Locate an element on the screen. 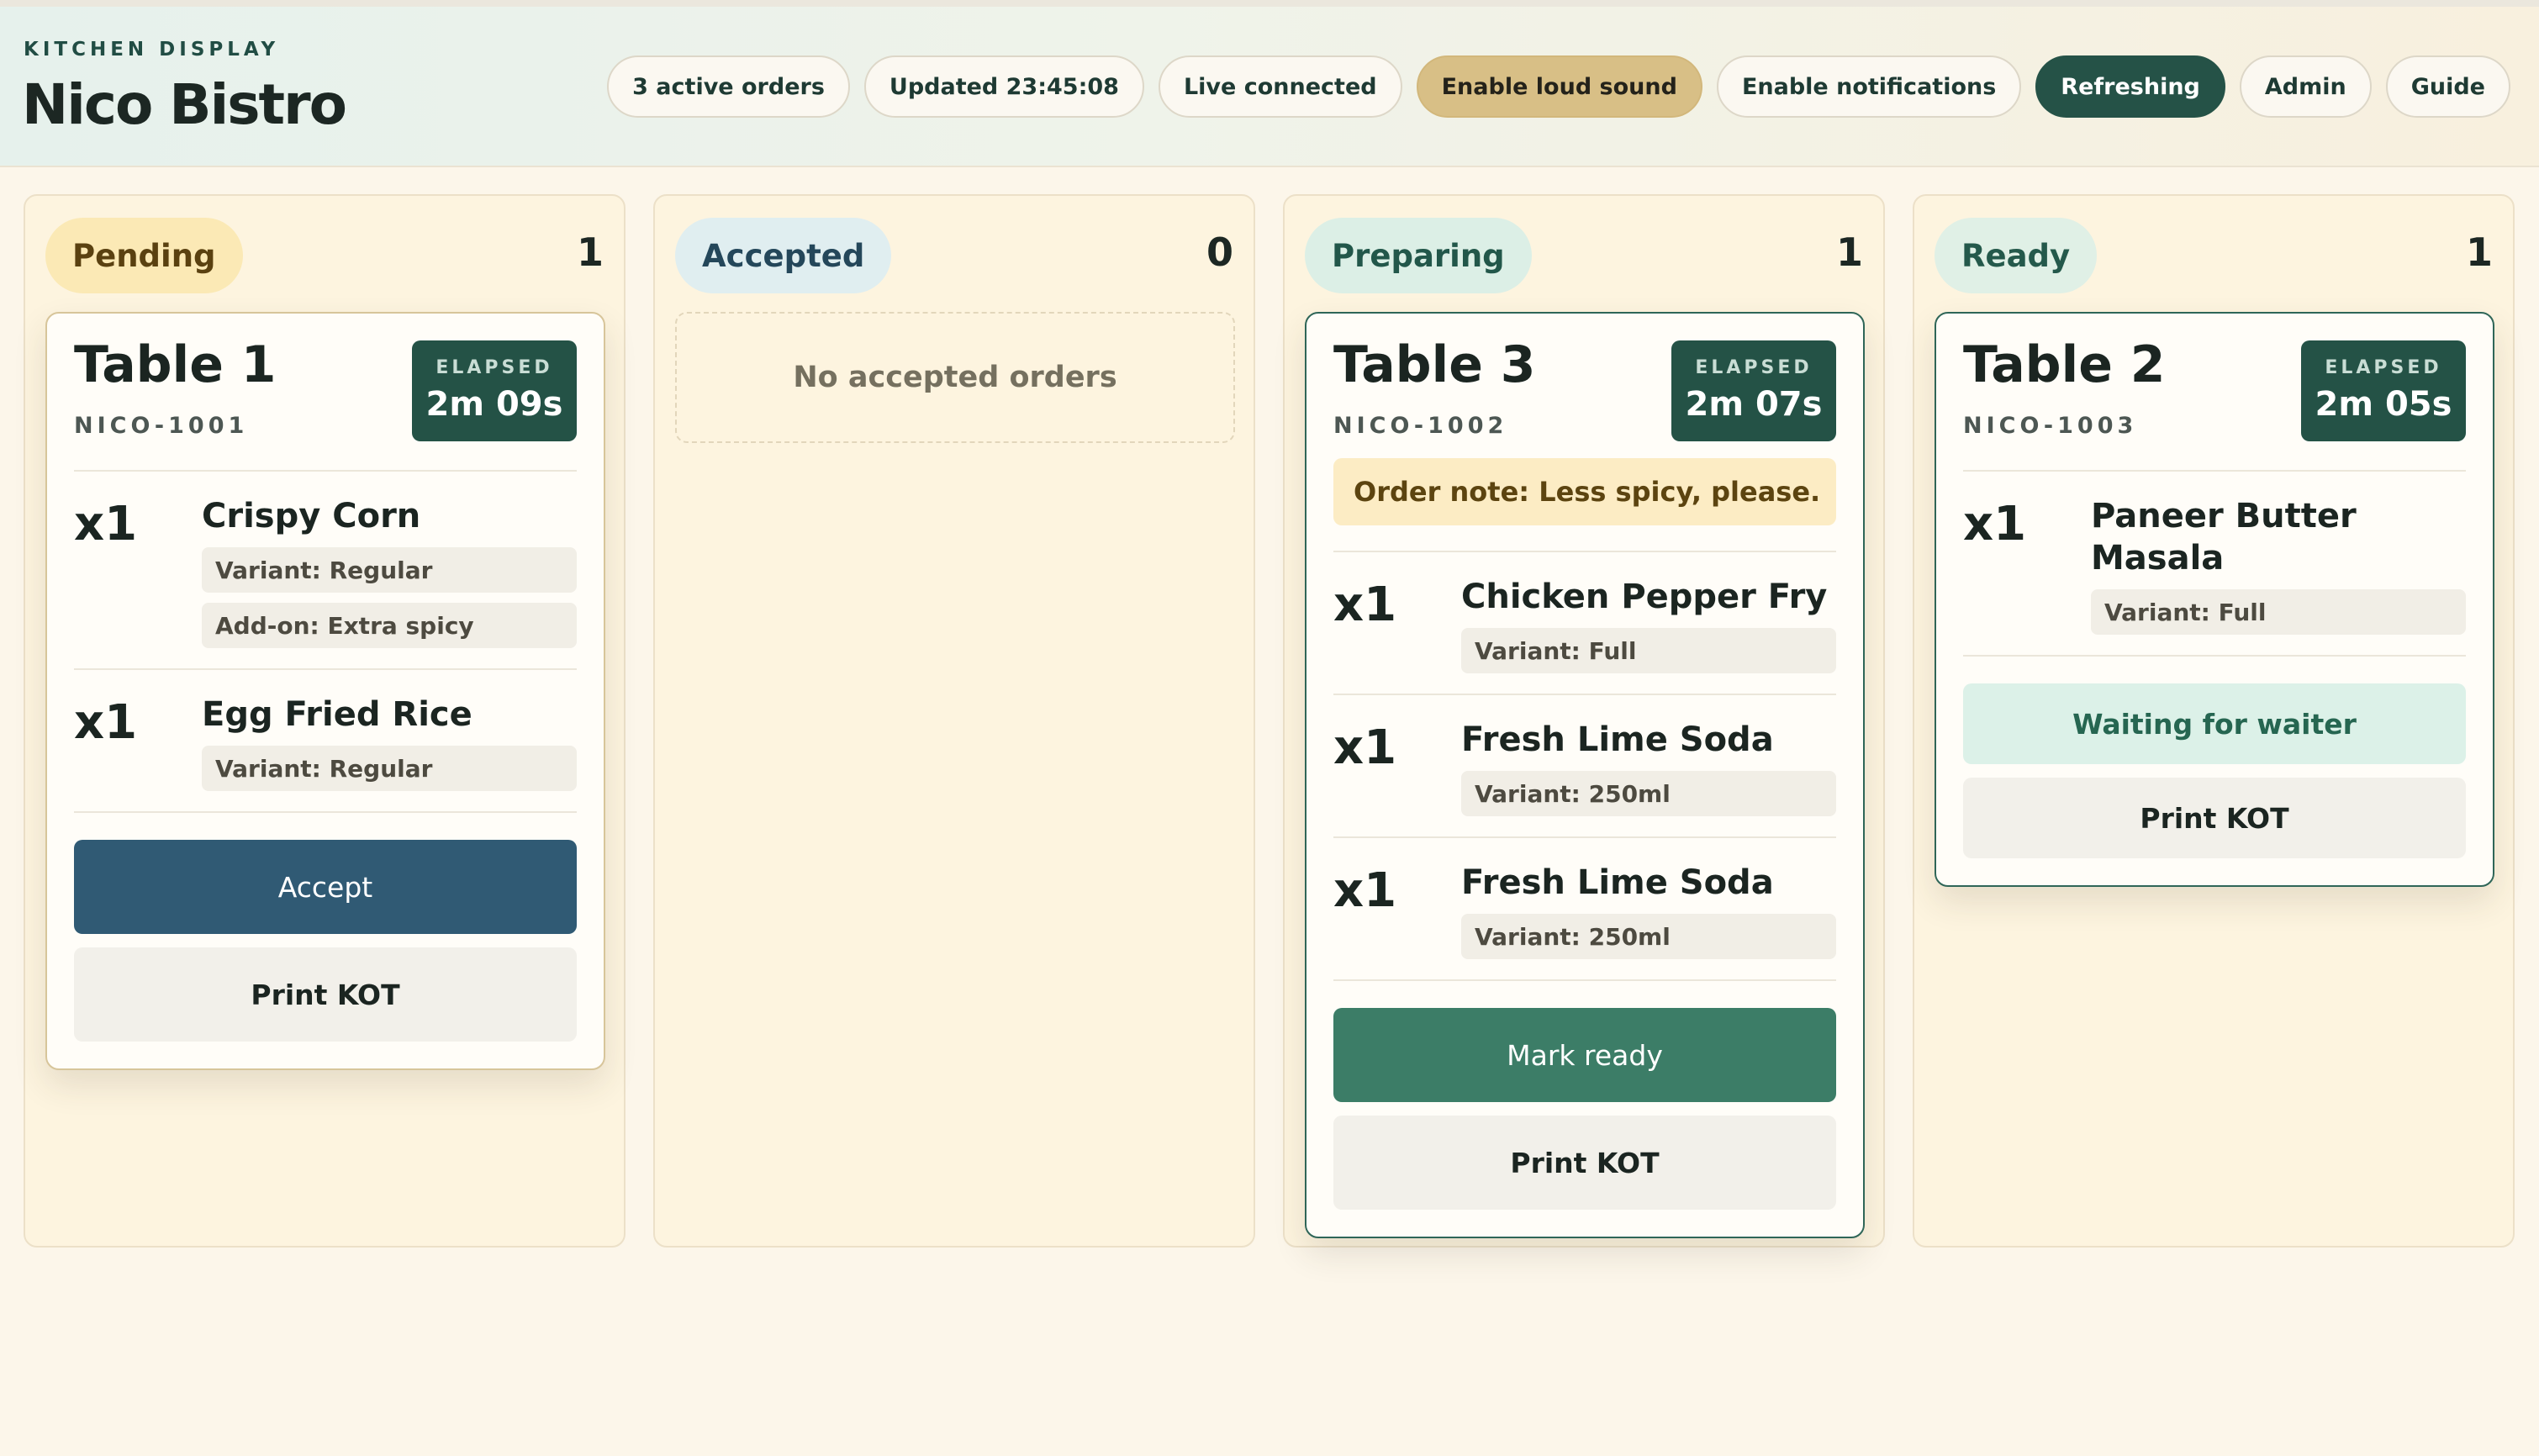 The image size is (2539, 1456). elapsed-time: 2m 09s is located at coordinates (494, 404).